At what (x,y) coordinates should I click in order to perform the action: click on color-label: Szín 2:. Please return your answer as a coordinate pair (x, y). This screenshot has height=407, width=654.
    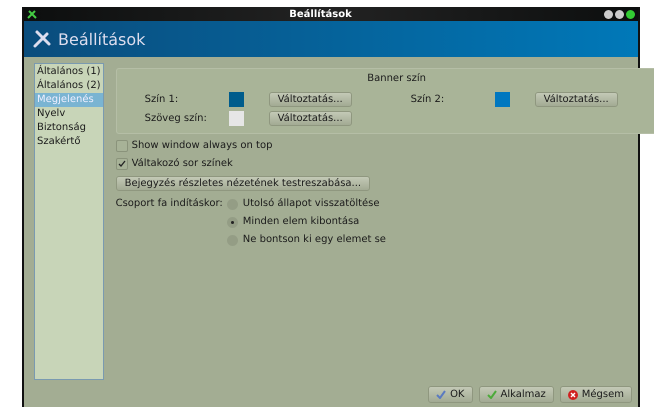
    Looking at the image, I should click on (428, 99).